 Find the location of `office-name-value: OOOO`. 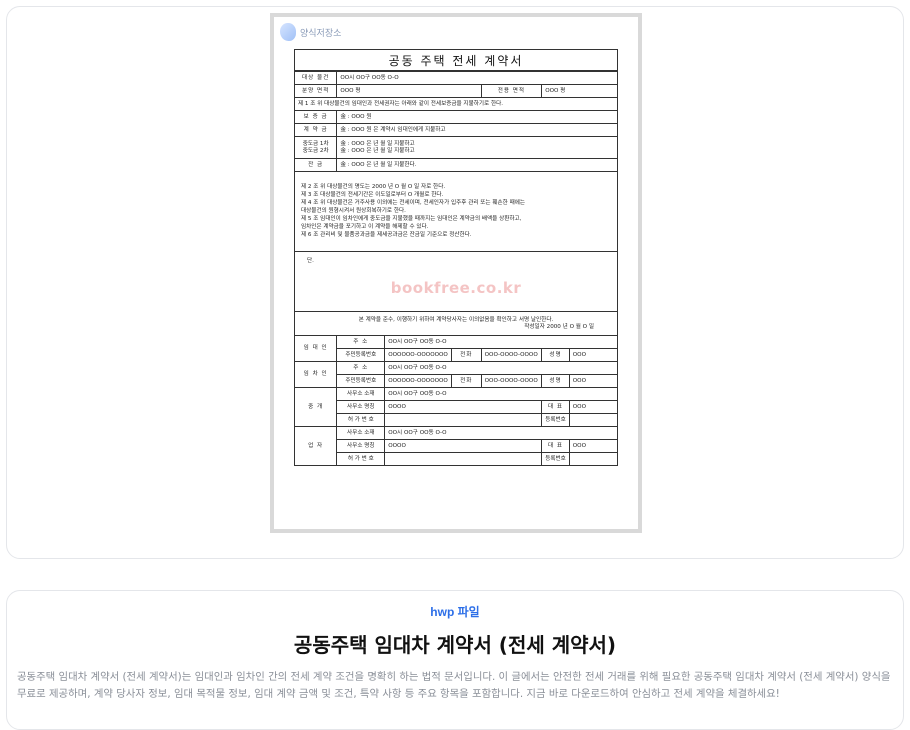

office-name-value: OOOO is located at coordinates (463, 407).